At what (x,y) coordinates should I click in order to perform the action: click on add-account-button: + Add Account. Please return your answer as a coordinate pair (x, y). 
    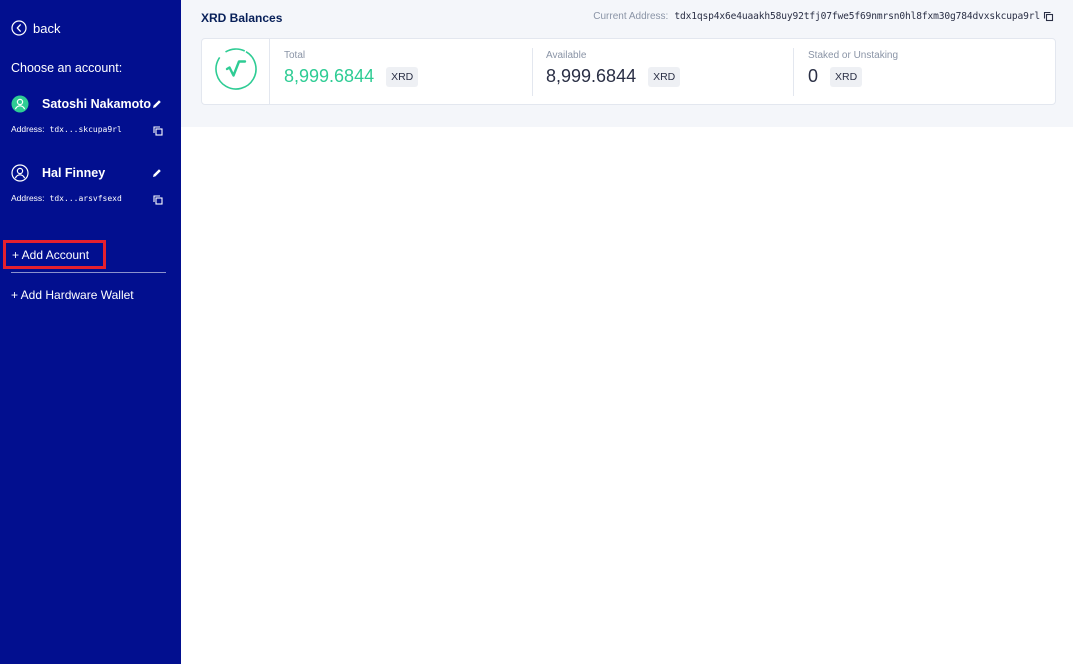
    Looking at the image, I should click on (54, 254).